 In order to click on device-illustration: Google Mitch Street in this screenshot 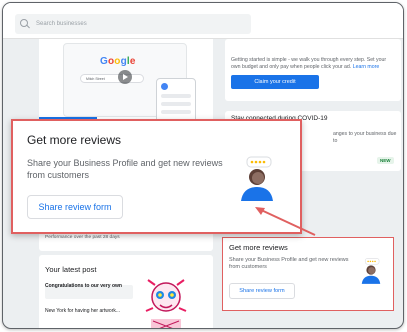, I will do `click(129, 82)`.